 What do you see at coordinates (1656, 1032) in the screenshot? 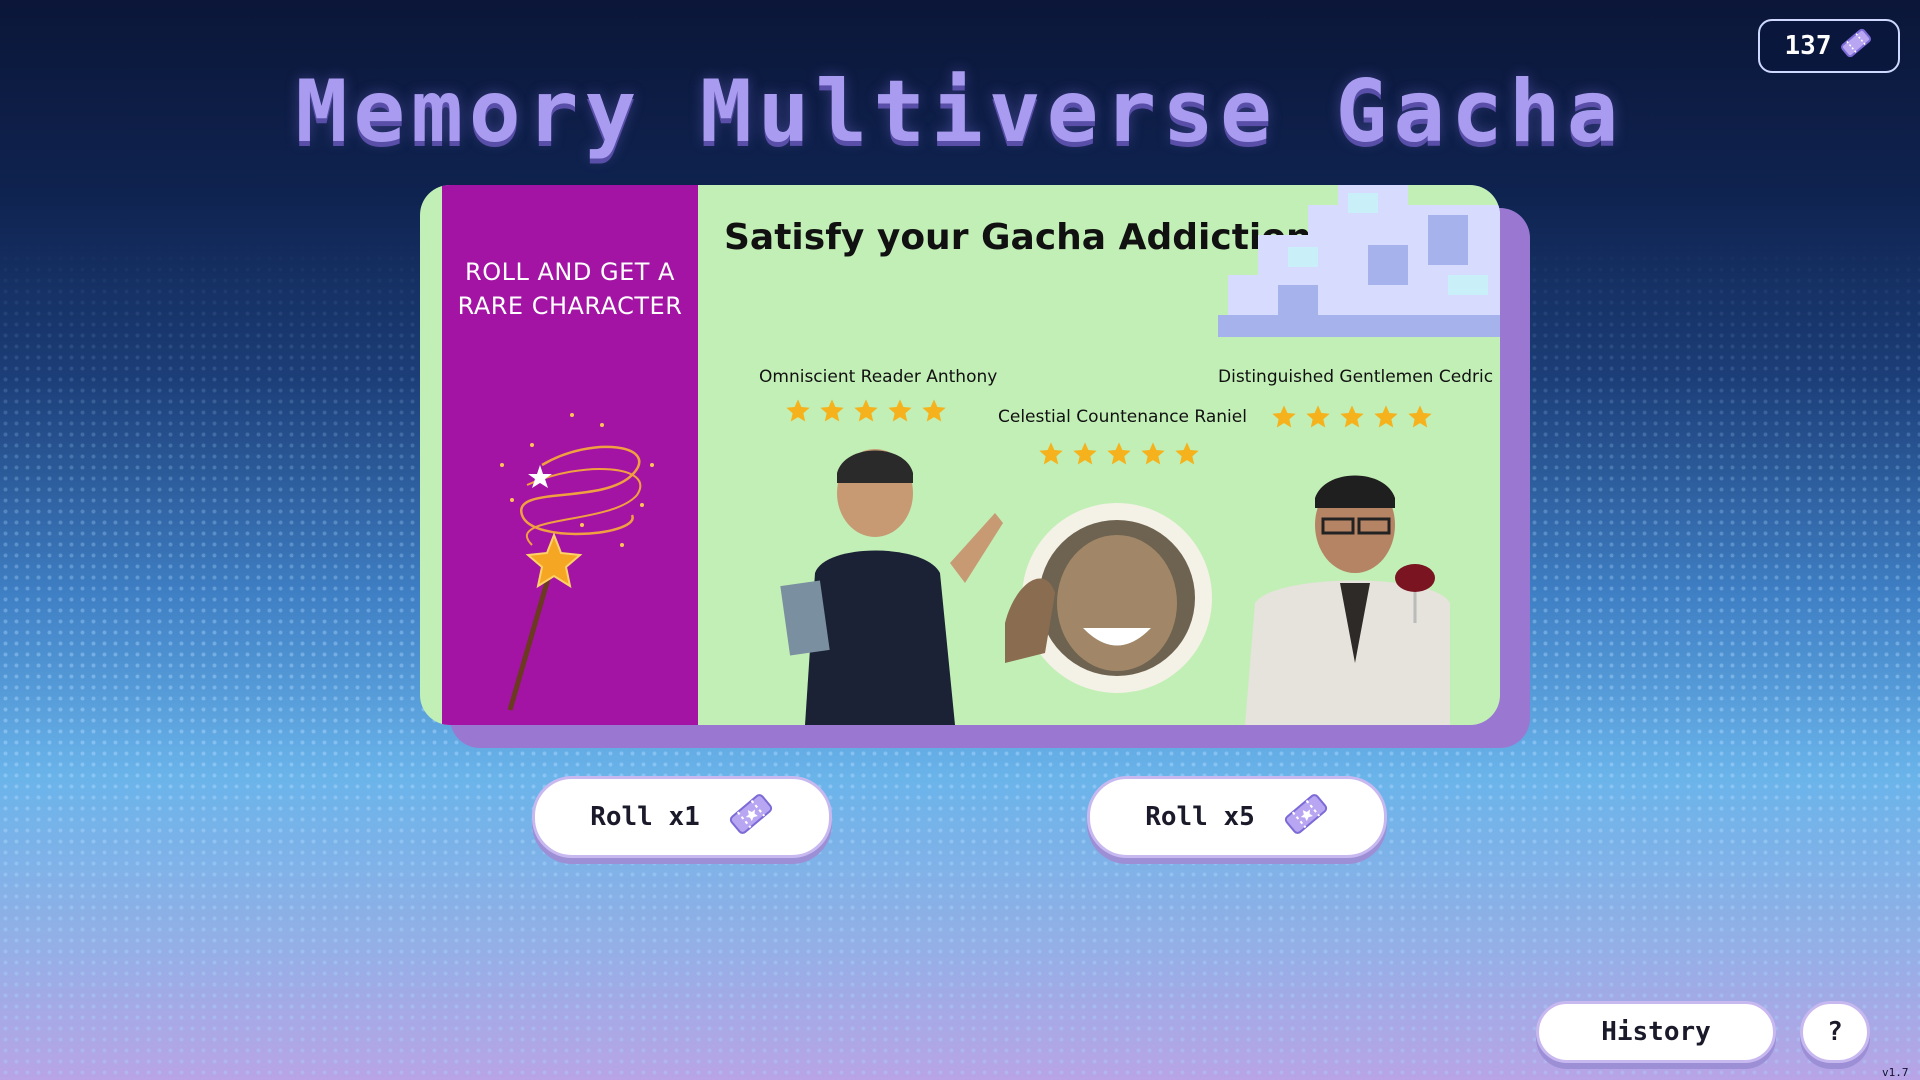
I see `history-button: History` at bounding box center [1656, 1032].